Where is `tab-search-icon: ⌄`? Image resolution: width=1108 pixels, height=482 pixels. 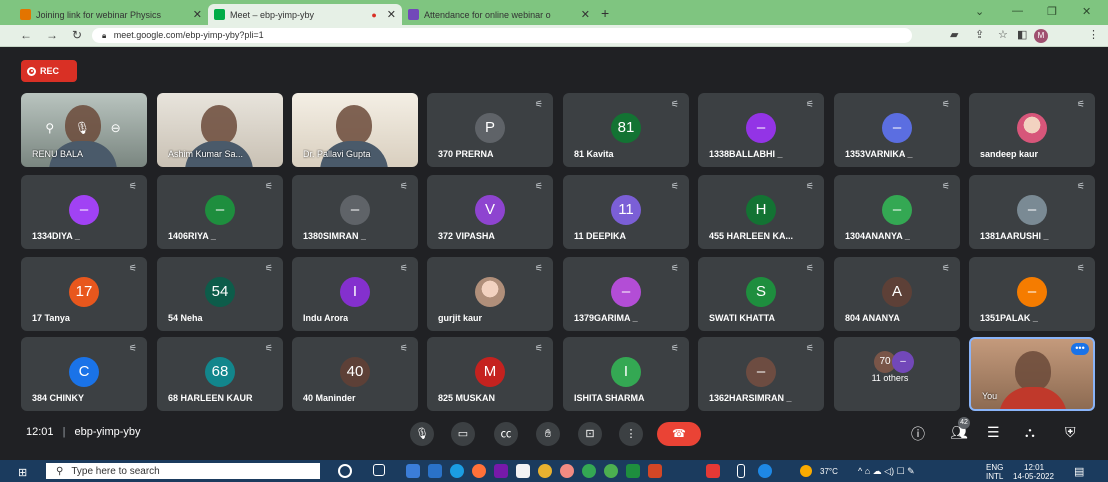
tab-search-icon: ⌄ is located at coordinates (979, 11).